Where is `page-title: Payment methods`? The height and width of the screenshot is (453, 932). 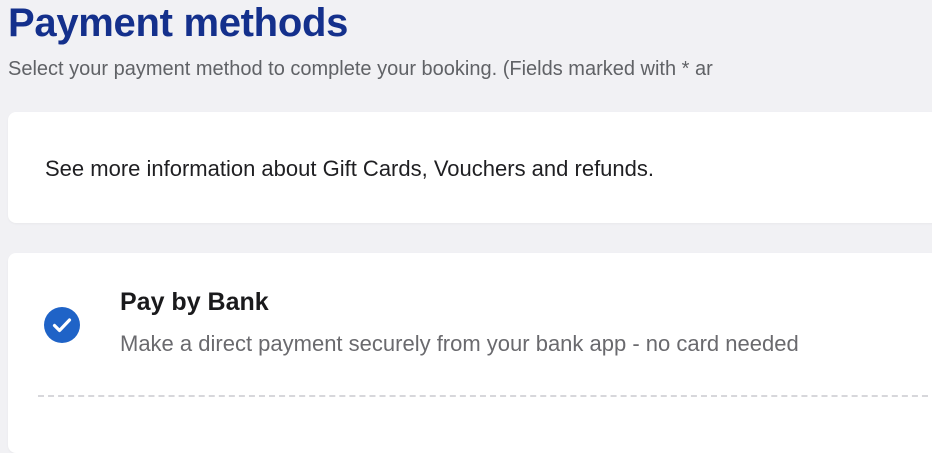
page-title: Payment methods is located at coordinates (178, 23).